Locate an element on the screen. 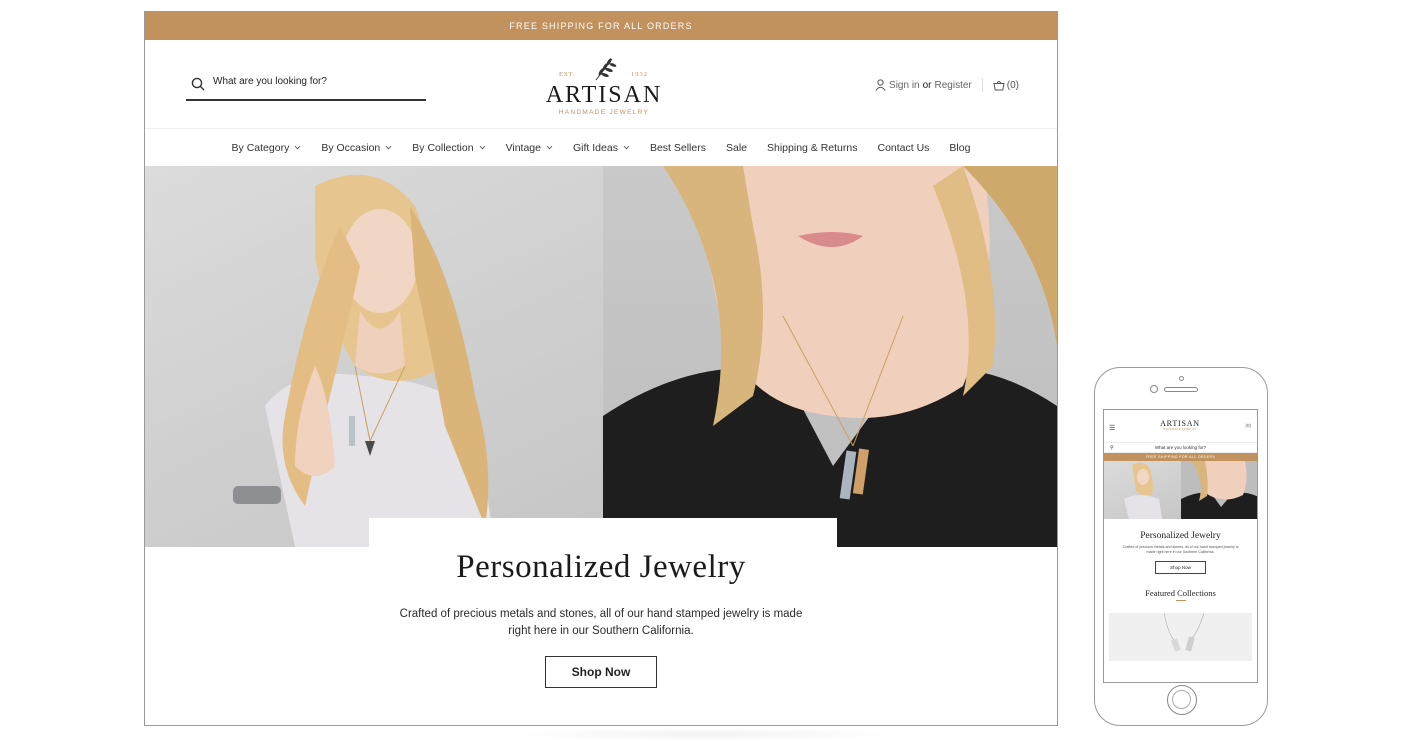  featured-collection-image is located at coordinates (1180, 637).